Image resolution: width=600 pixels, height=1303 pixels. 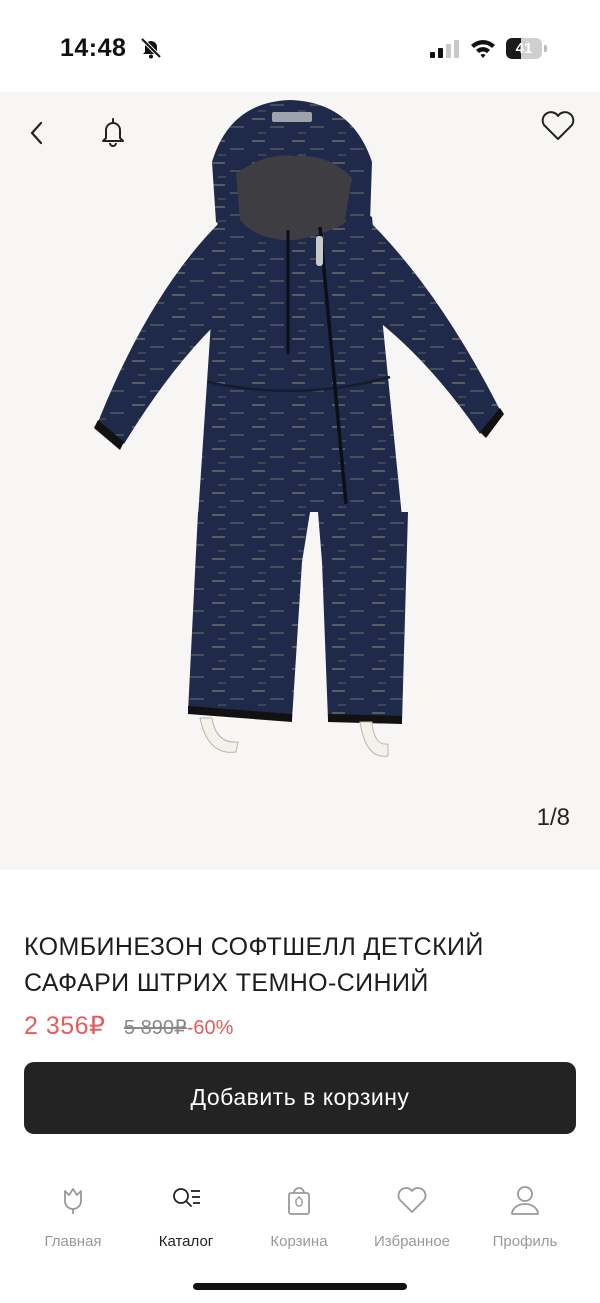 What do you see at coordinates (299, 1201) in the screenshot?
I see `shopping-bag-icon` at bounding box center [299, 1201].